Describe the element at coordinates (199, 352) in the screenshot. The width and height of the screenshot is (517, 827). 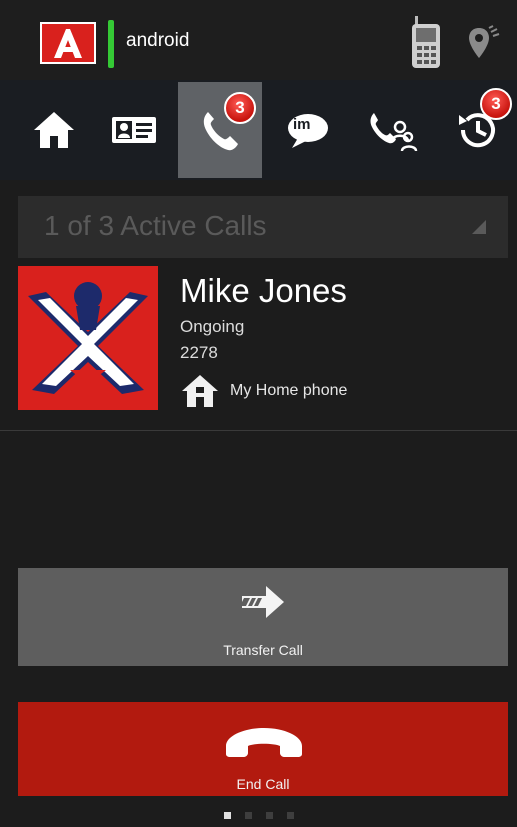
I see `call-number: 2278` at that location.